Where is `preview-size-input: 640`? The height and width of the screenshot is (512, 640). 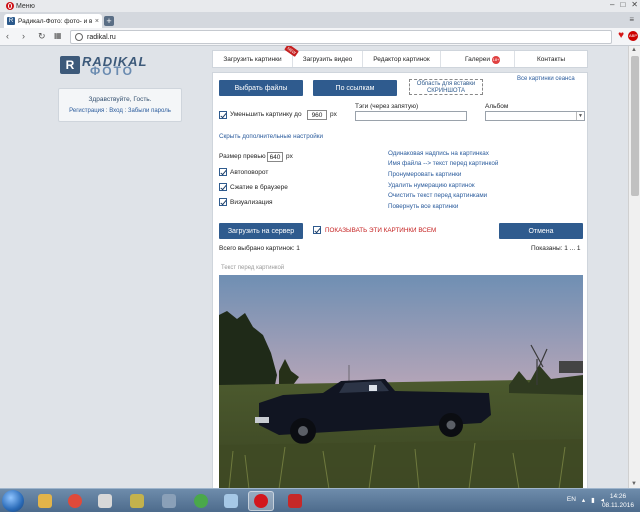 preview-size-input: 640 is located at coordinates (275, 157).